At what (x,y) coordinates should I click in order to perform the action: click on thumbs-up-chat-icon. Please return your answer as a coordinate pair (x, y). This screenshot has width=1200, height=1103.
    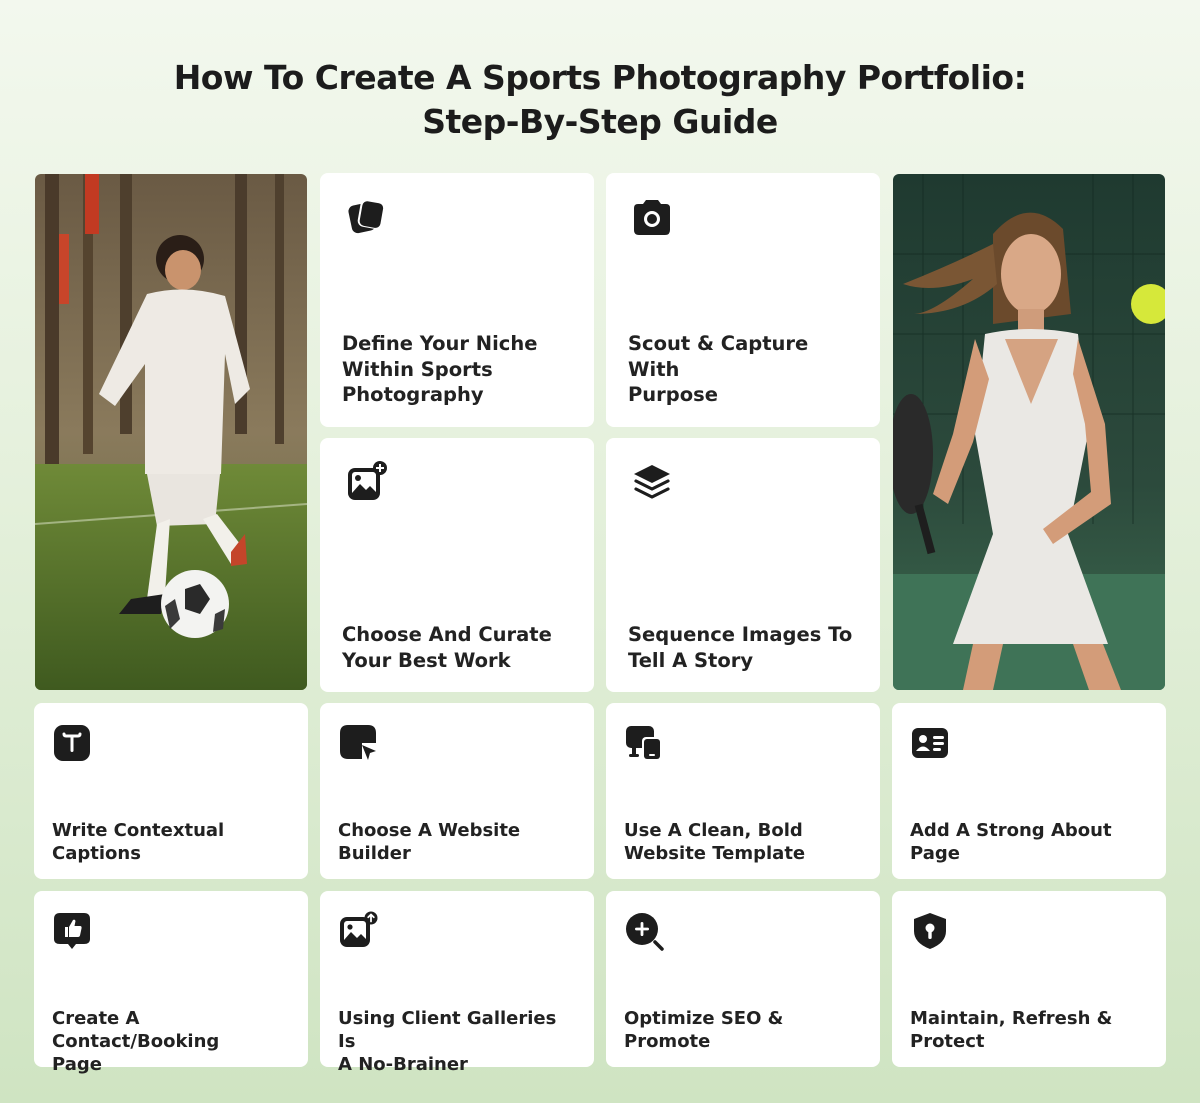
    Looking at the image, I should click on (72, 931).